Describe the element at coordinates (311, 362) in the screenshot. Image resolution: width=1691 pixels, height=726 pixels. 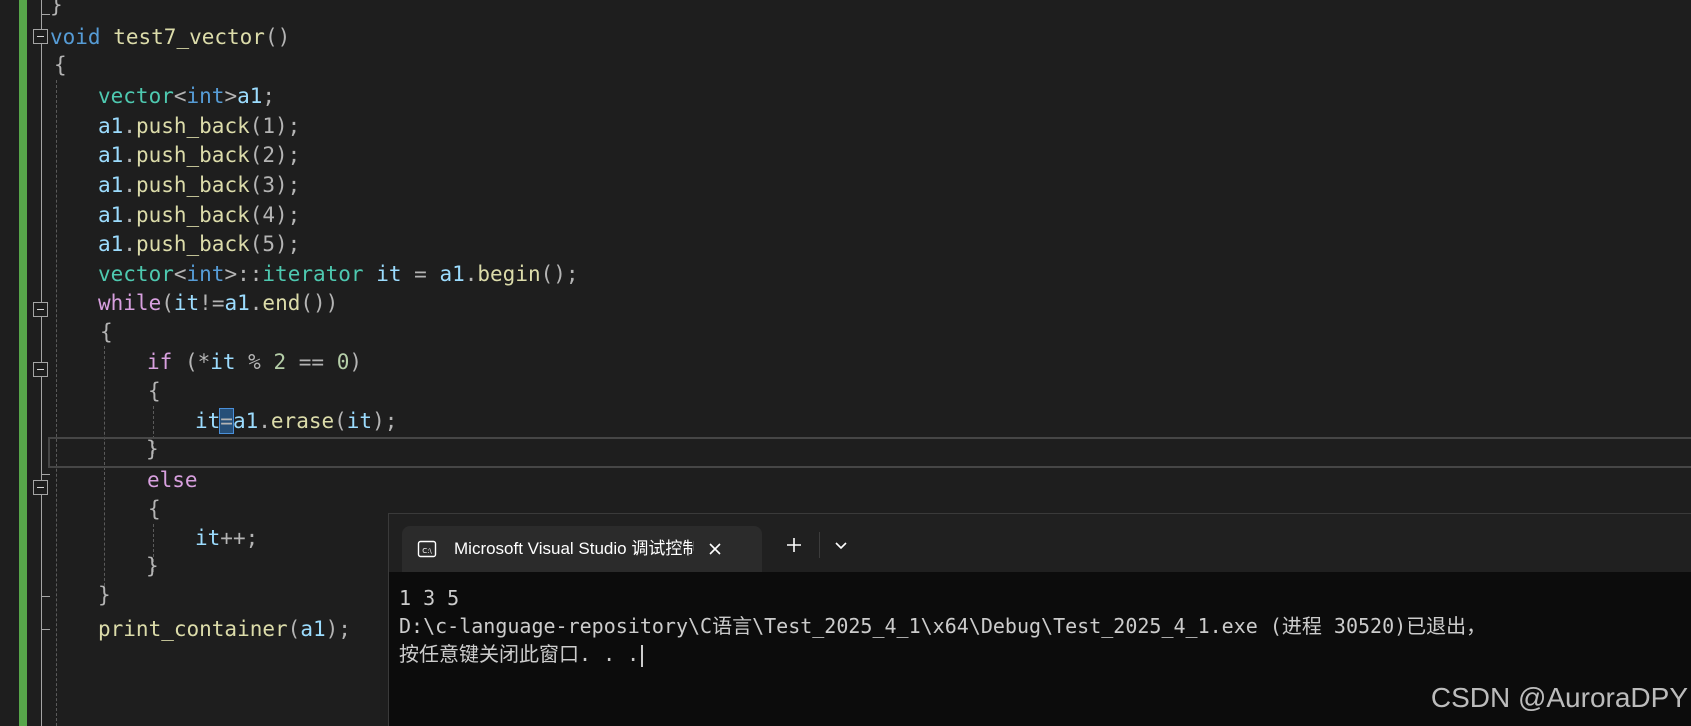
I see `punctuation: ==` at that location.